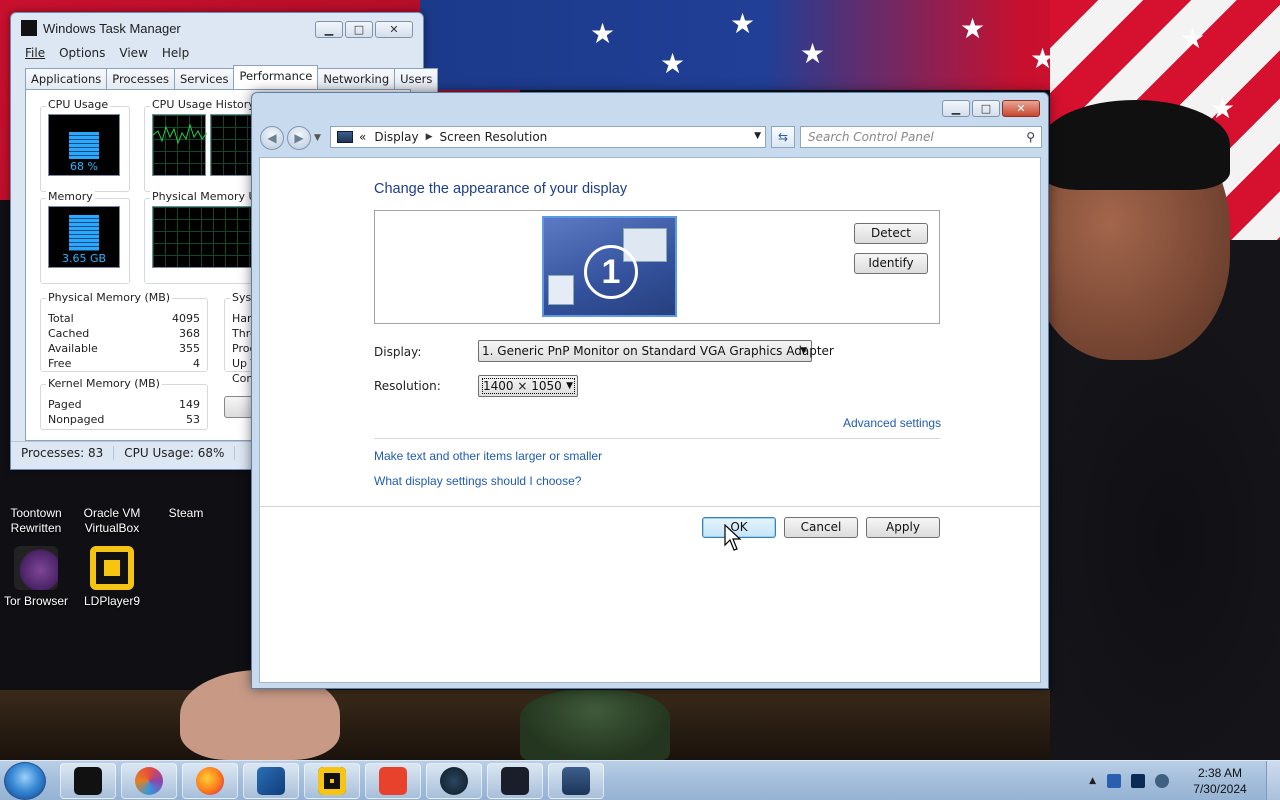 The height and width of the screenshot is (800, 1280). What do you see at coordinates (189, 404) in the screenshot?
I see `row-value: 149` at bounding box center [189, 404].